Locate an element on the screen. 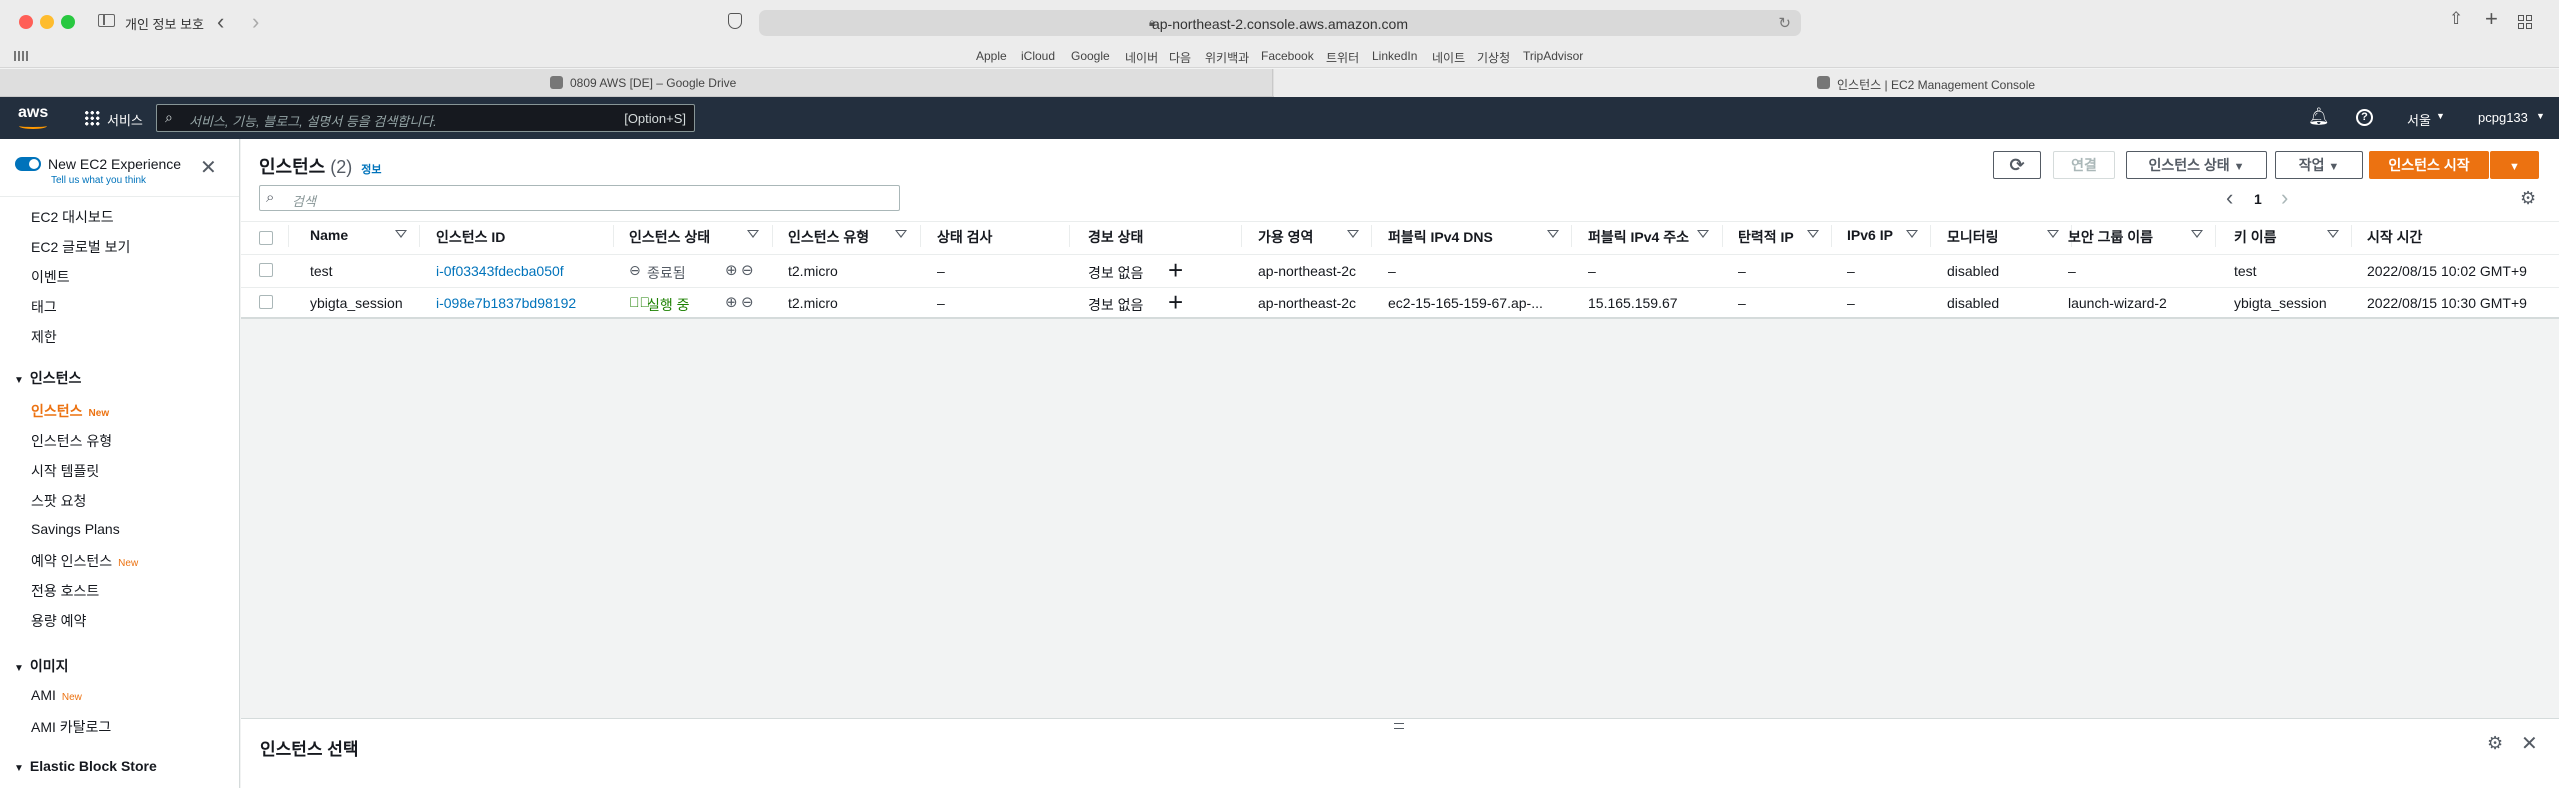  sidebar-item-events: 이벤트 is located at coordinates (50, 277).